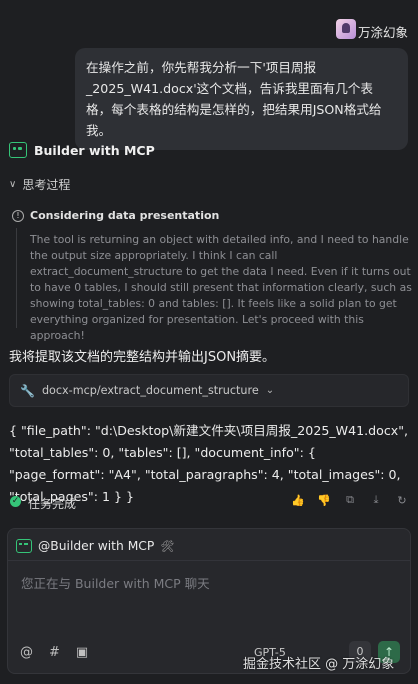  Describe the element at coordinates (376, 499) in the screenshot. I see `insert-icon: ⤓` at that location.